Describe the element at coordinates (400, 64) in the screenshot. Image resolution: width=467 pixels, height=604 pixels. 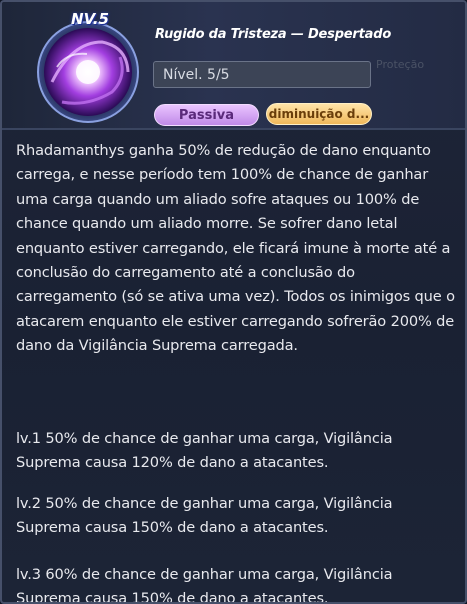
I see `background-label: Proteção` at that location.